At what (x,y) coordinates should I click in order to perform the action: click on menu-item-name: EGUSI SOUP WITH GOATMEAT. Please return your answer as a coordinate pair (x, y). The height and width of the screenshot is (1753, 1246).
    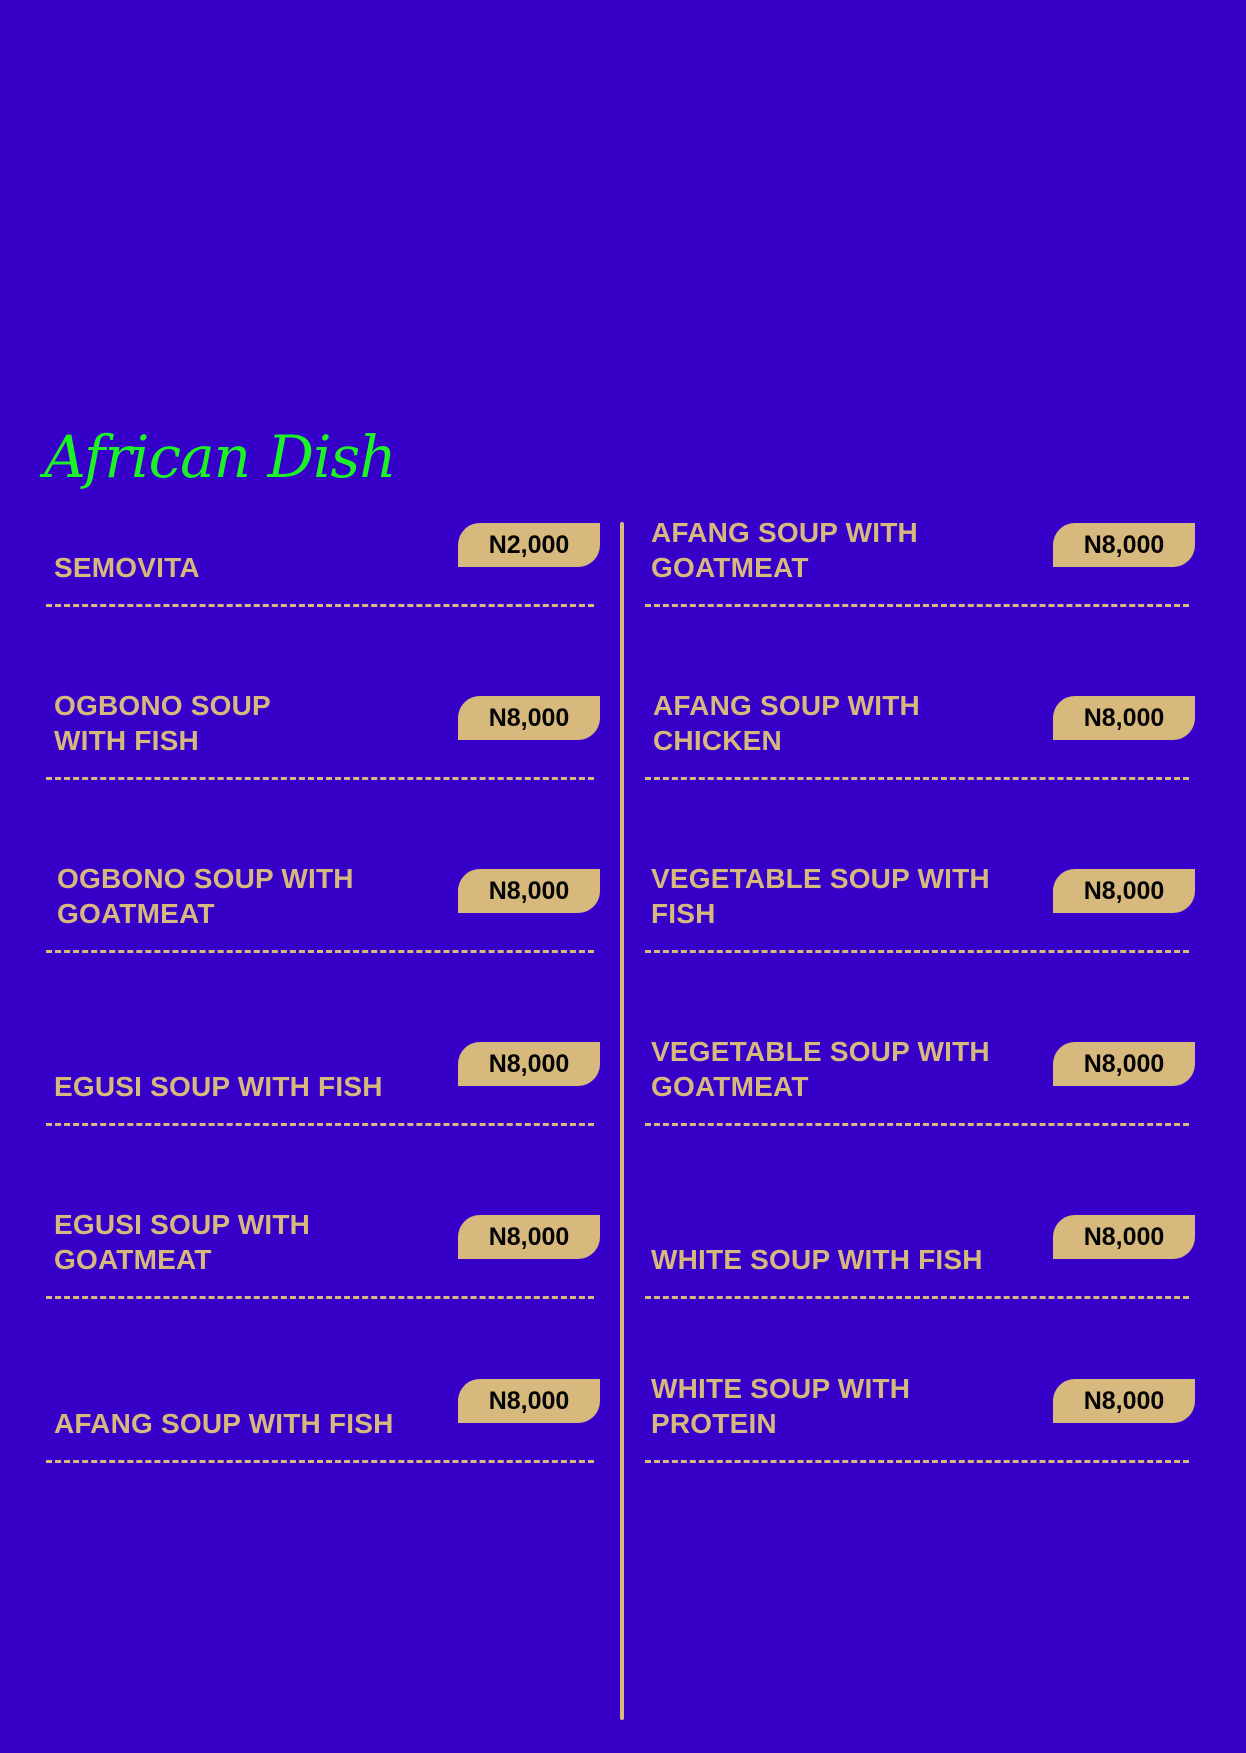
    Looking at the image, I should click on (182, 1242).